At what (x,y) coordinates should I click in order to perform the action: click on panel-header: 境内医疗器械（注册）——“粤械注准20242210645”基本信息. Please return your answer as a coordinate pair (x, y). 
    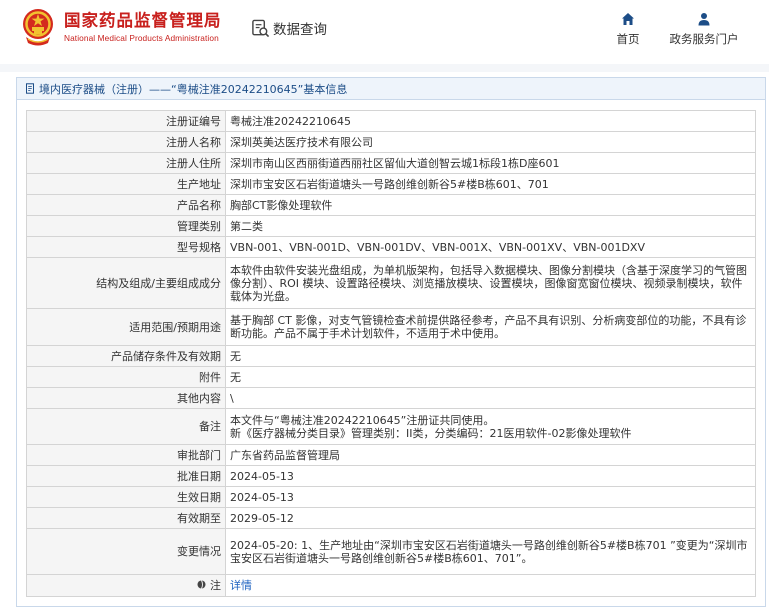
    Looking at the image, I should click on (391, 89).